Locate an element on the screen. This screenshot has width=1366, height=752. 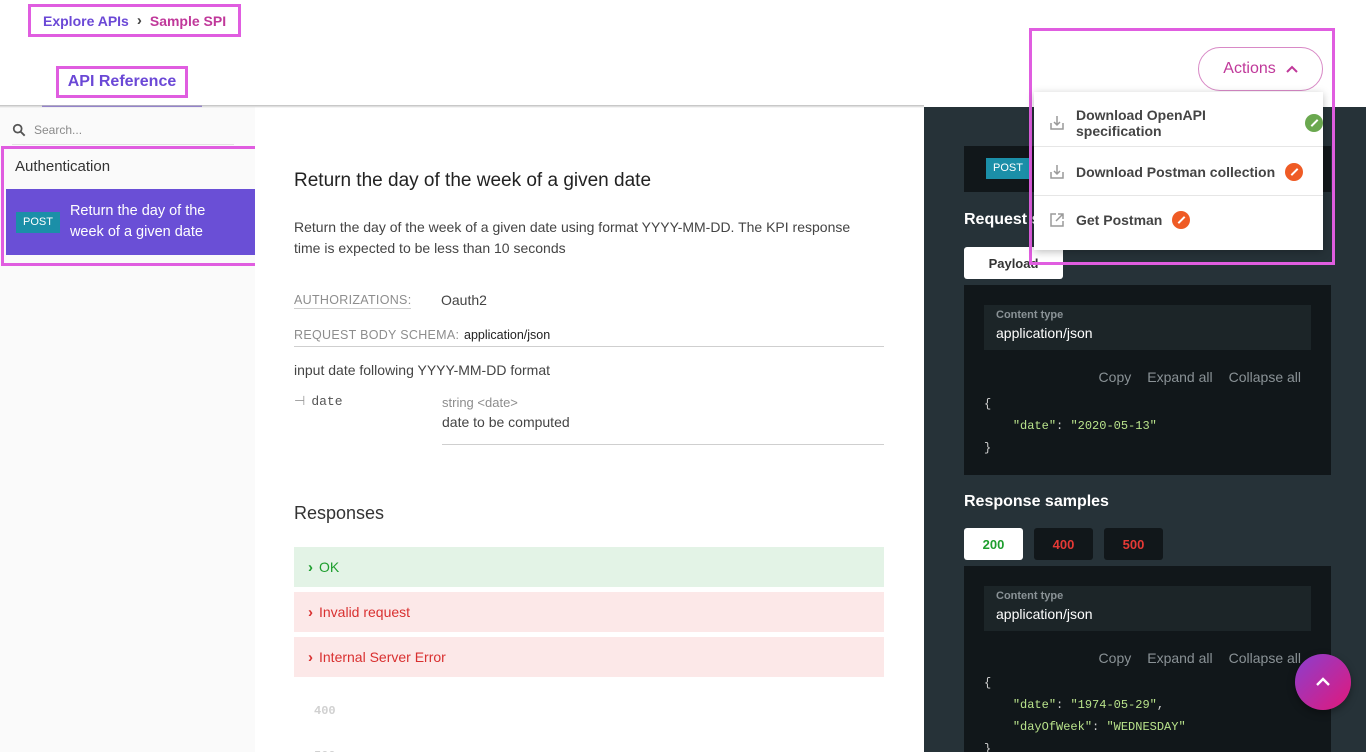
response-200-row: › 200 OK is located at coordinates (589, 610).